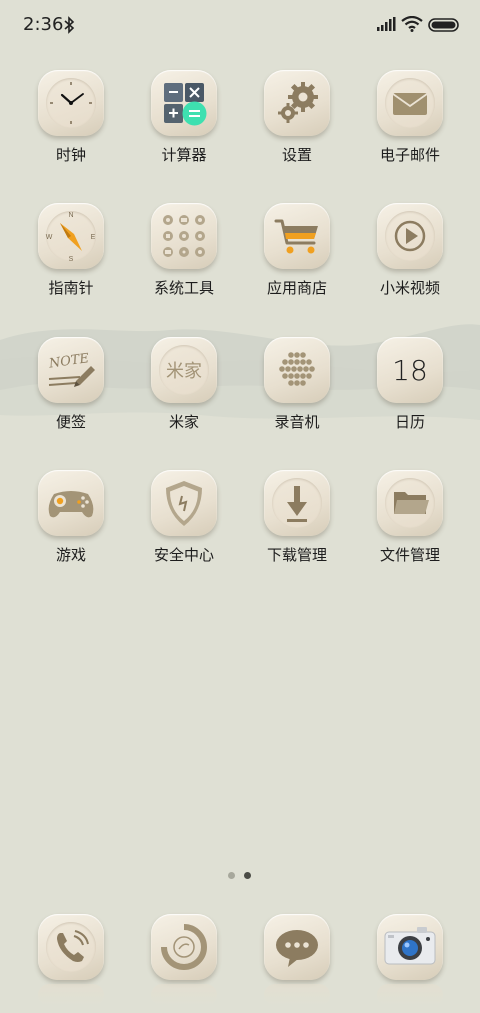  I want to click on recorder-tile, so click(297, 370).